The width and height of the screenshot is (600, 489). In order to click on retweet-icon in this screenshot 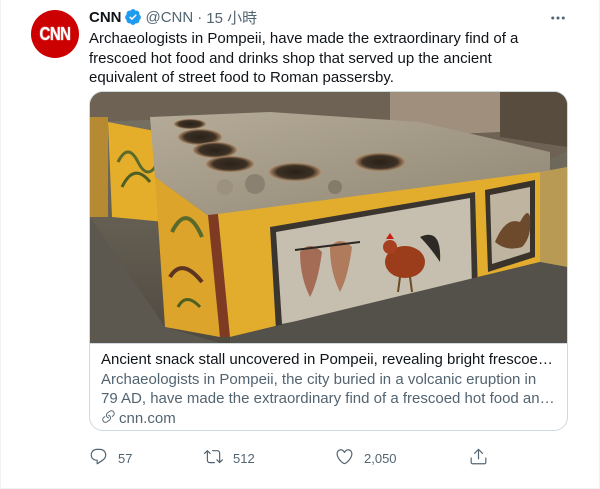, I will do `click(213, 458)`.